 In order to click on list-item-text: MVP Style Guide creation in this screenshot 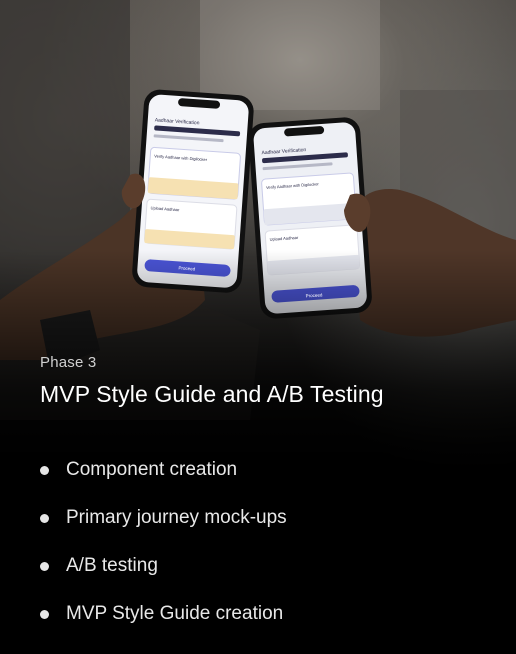, I will do `click(175, 613)`.